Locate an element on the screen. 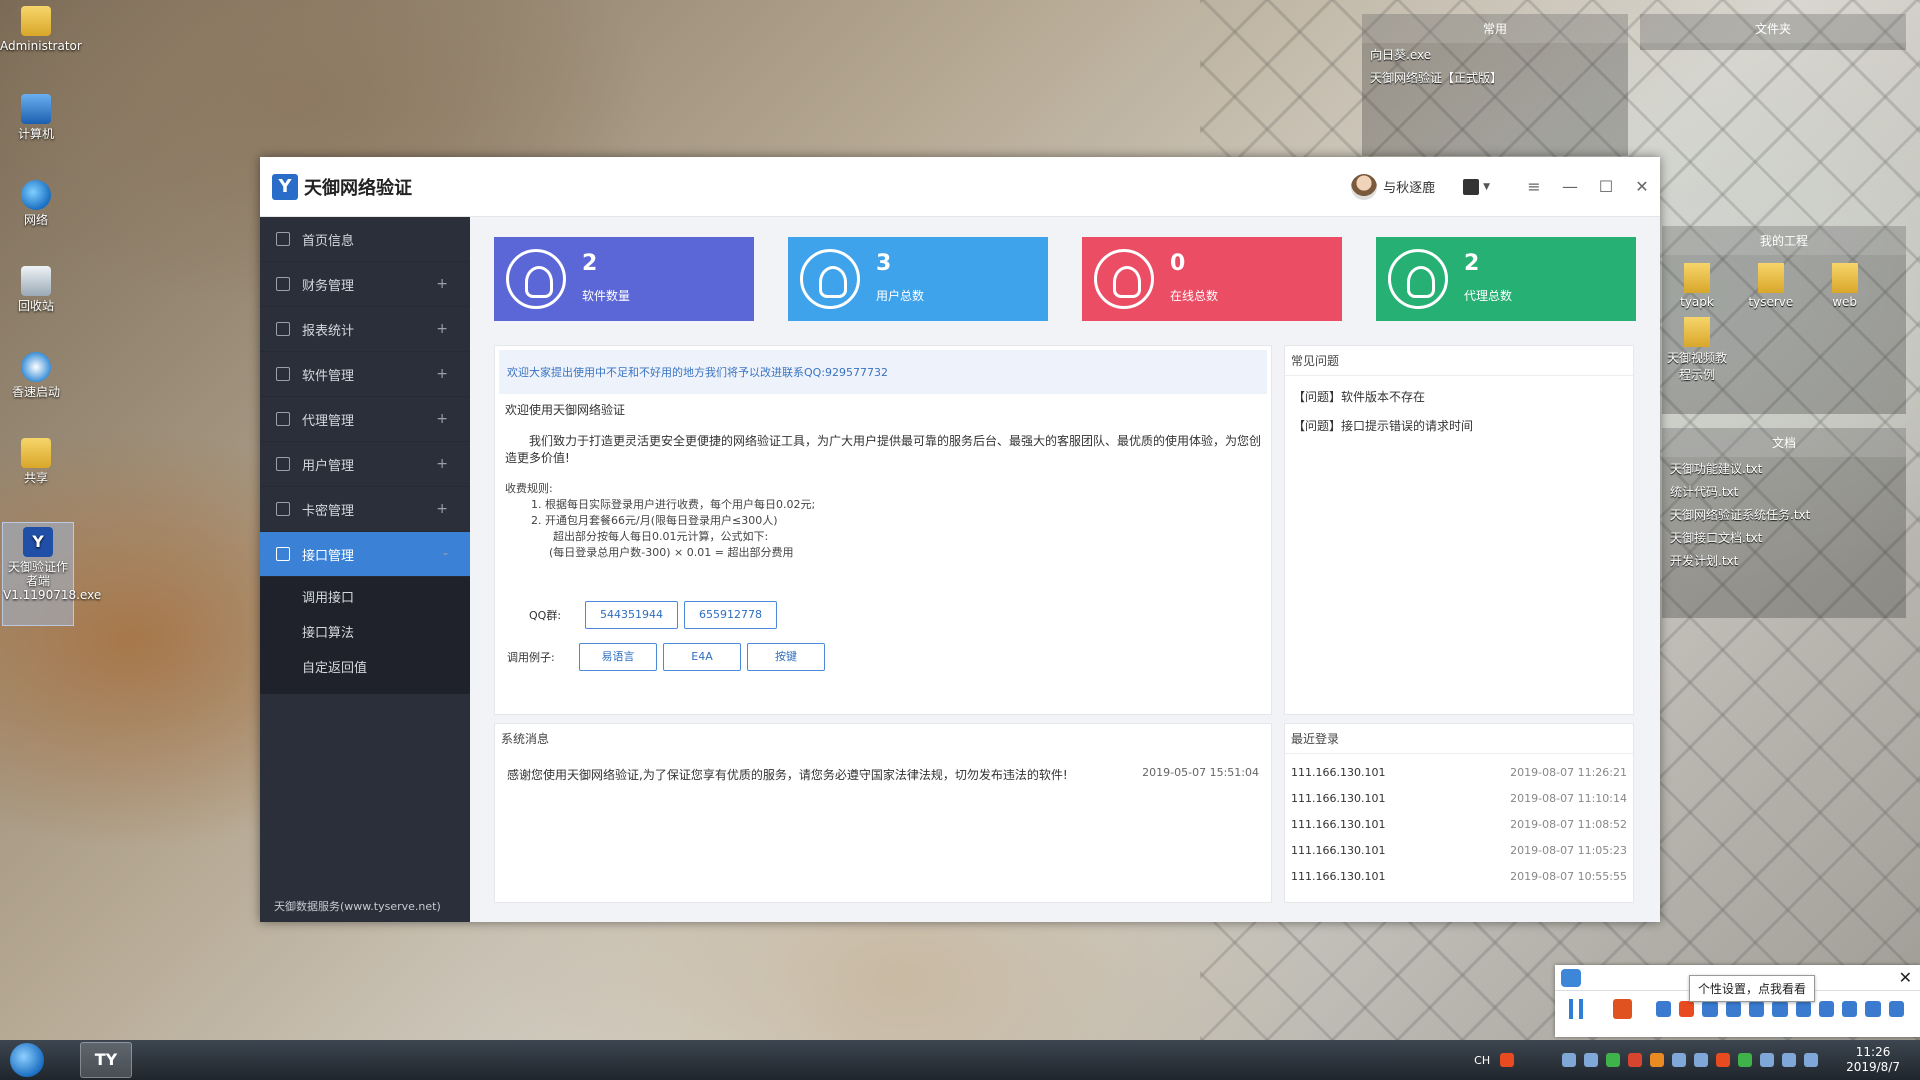 The image size is (1920, 1080). grid-icon is located at coordinates (1896, 1009).